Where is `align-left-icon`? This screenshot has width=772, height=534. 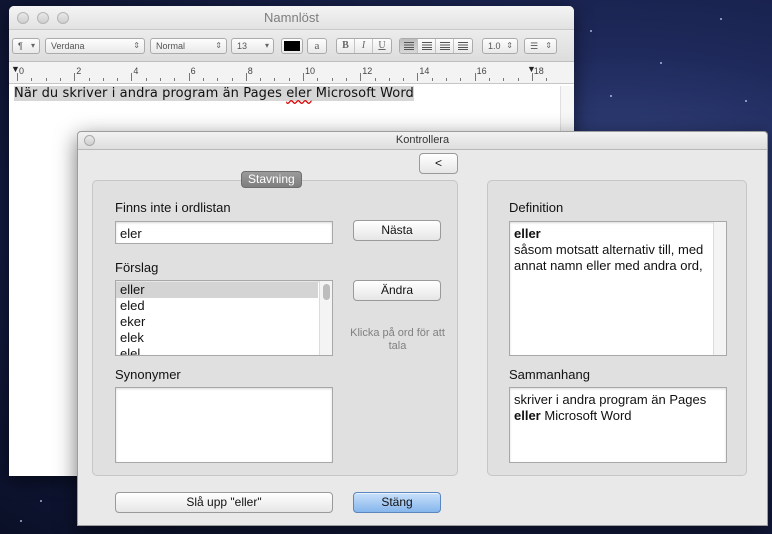 align-left-icon is located at coordinates (408, 46).